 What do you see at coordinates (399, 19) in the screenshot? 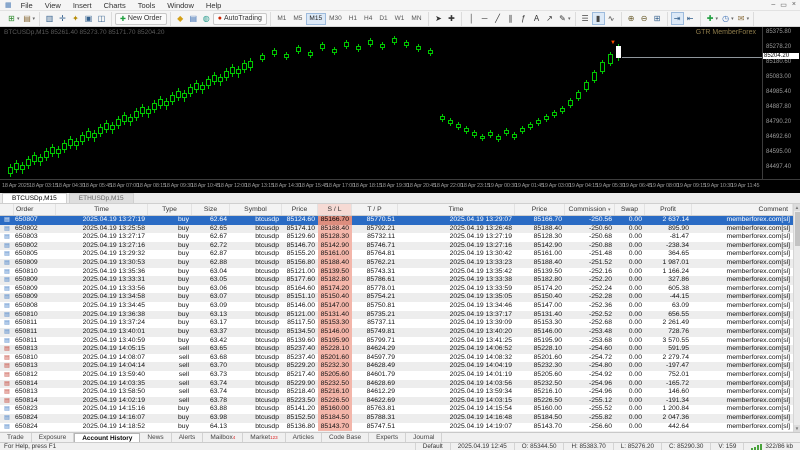
I see `timeframe-w1: W1` at bounding box center [399, 19].